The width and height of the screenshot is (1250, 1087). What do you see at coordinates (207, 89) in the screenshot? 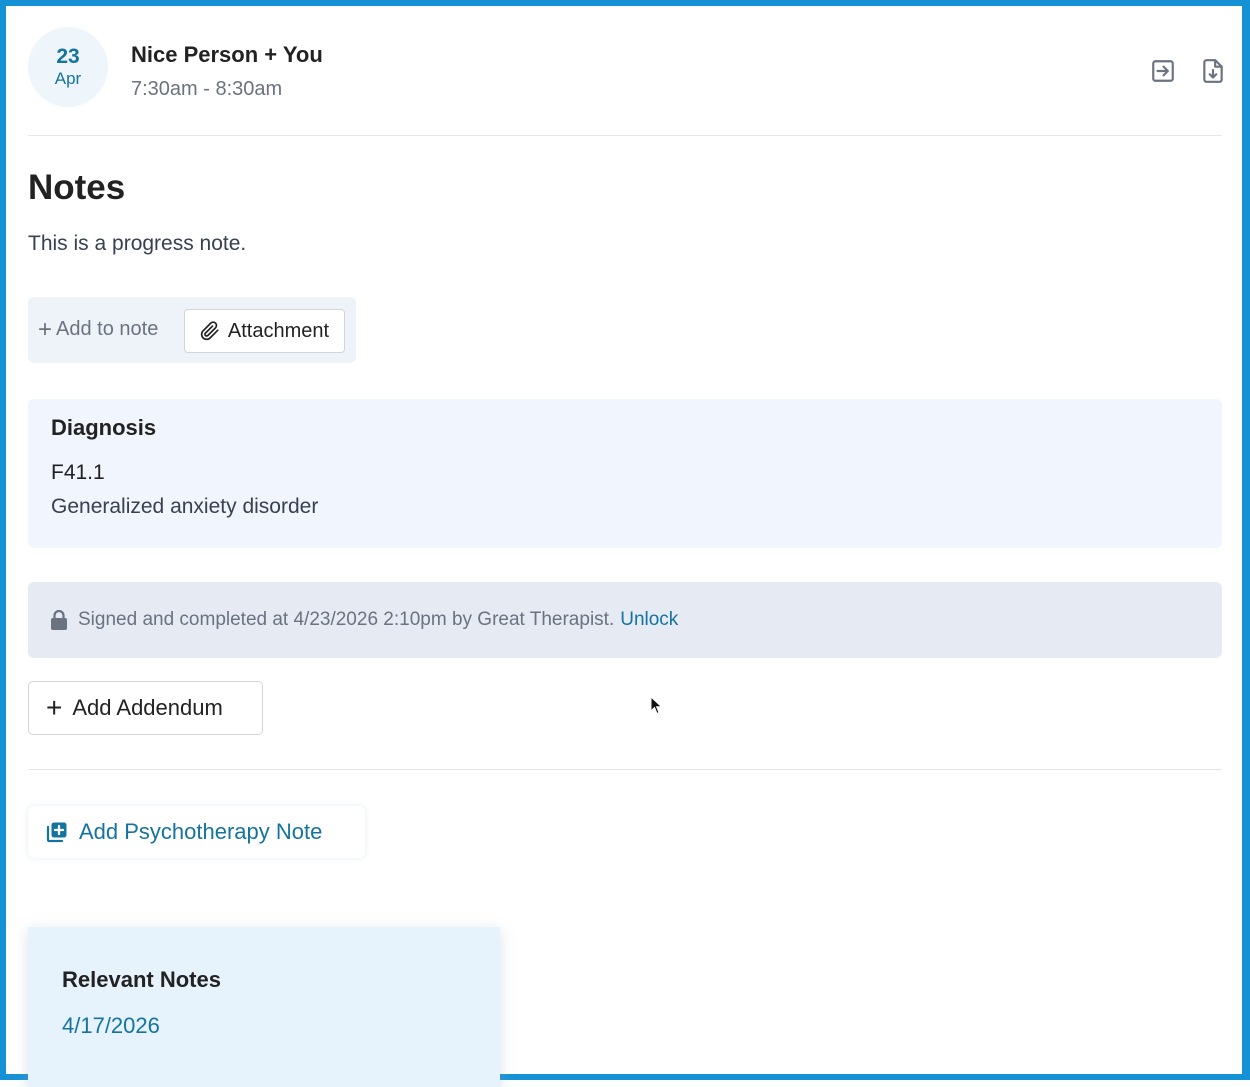
I see `appointment-time: 7:30am - 8:30am` at bounding box center [207, 89].